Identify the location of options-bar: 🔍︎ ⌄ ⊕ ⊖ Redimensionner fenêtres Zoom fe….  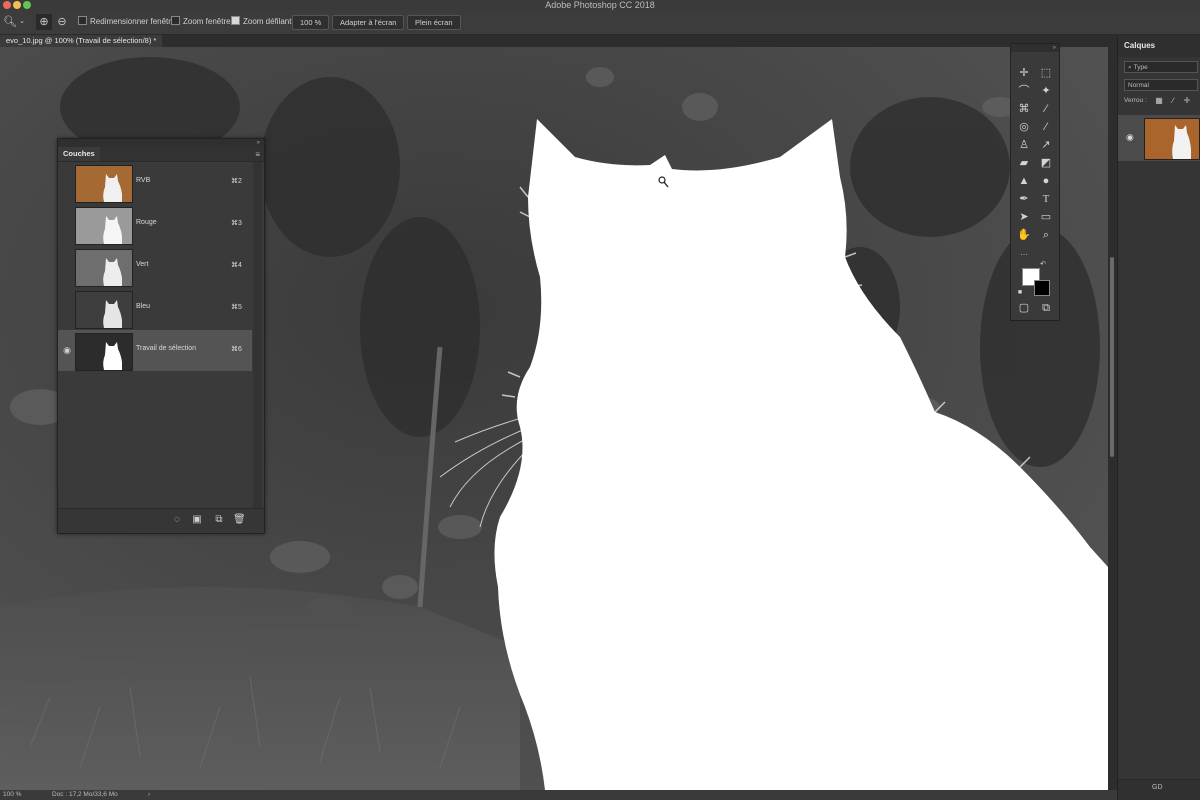
(600, 22).